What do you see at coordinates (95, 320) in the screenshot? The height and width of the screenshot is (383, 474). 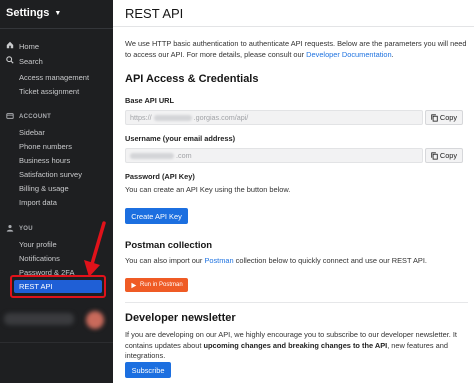 I see `avatar` at bounding box center [95, 320].